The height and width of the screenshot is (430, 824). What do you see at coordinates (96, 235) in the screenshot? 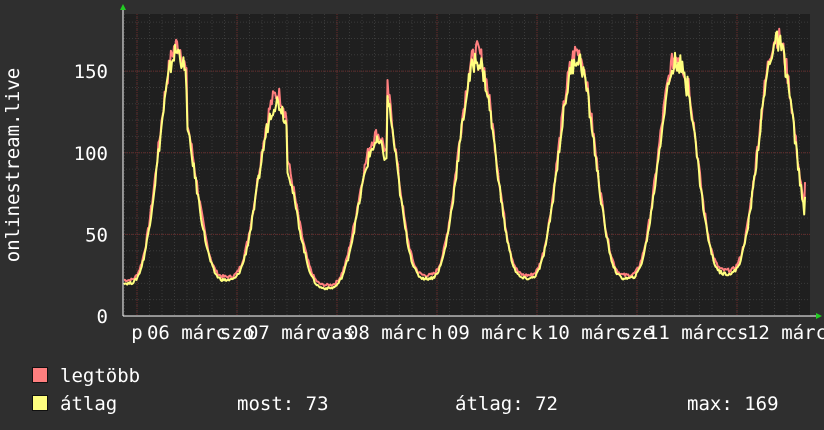
I see `y-tick-label: 50` at bounding box center [96, 235].